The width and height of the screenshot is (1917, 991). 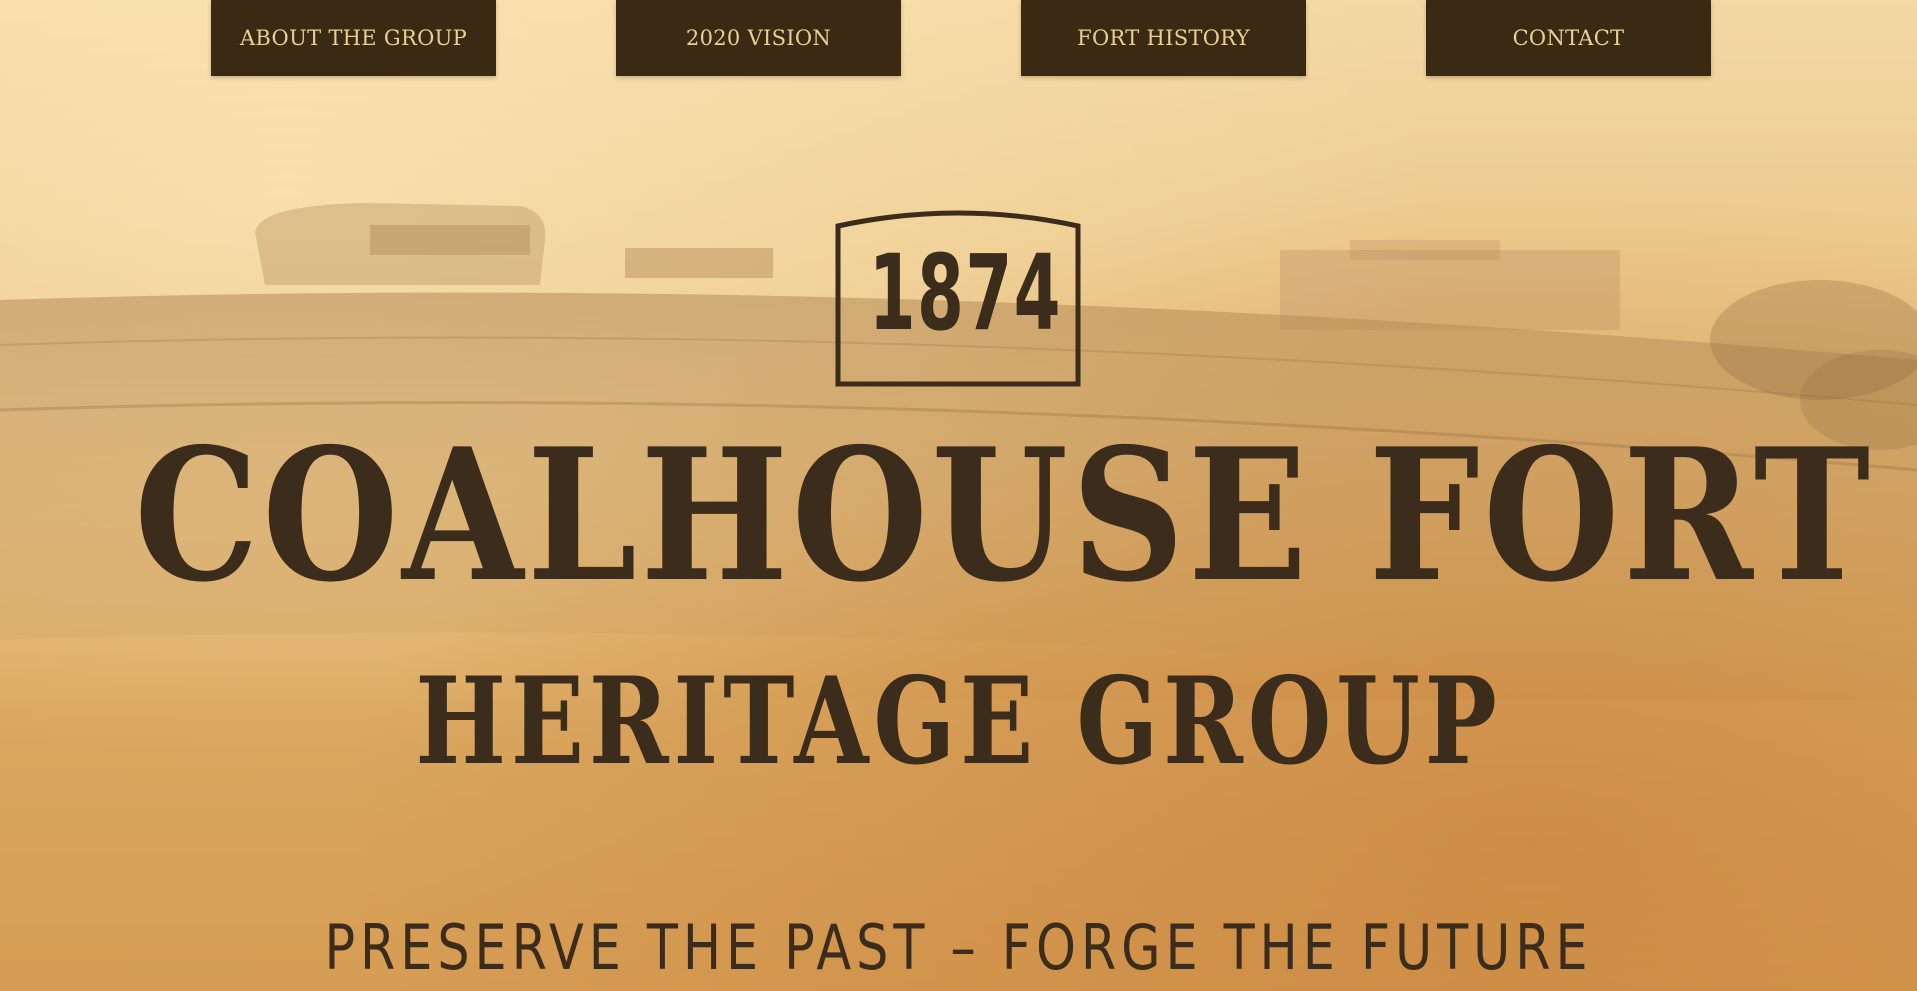 I want to click on nav-contact: CONTACT, so click(x=1568, y=38).